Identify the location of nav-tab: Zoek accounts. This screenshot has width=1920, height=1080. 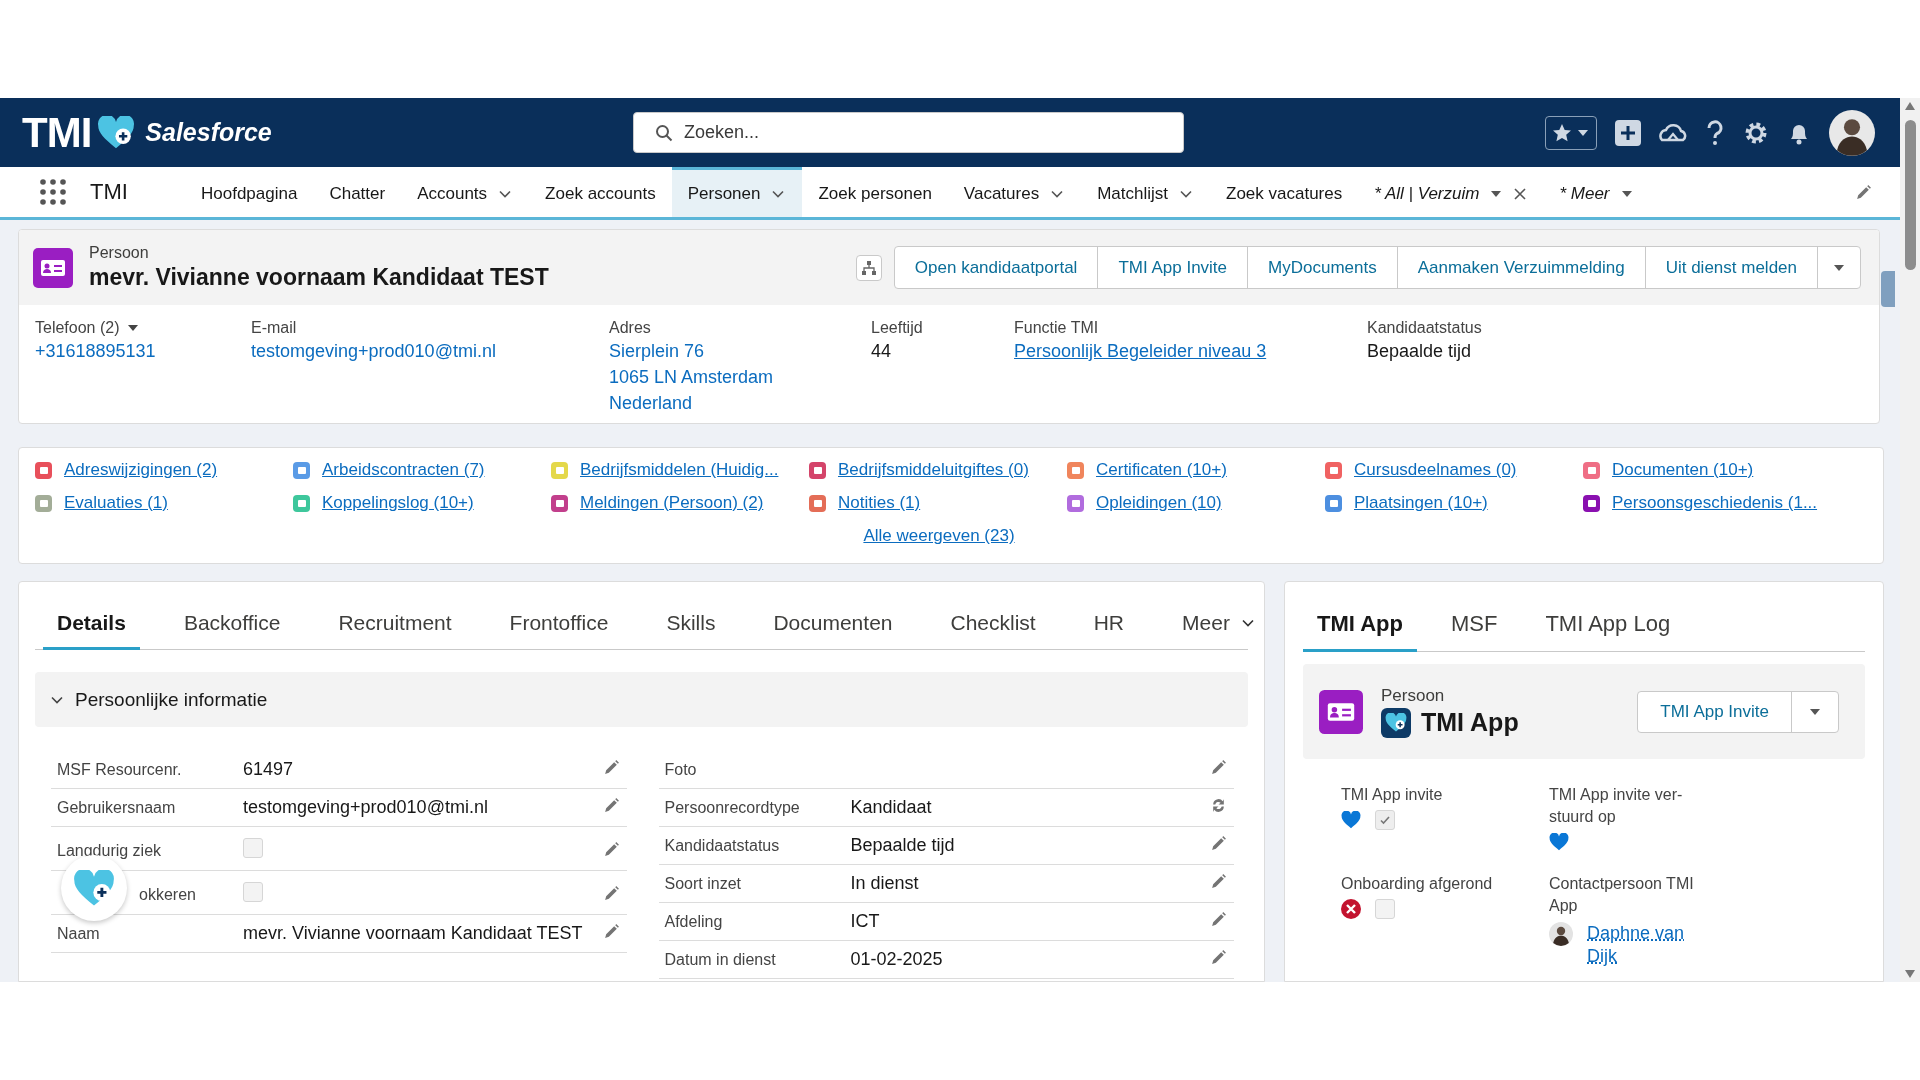
(600, 192).